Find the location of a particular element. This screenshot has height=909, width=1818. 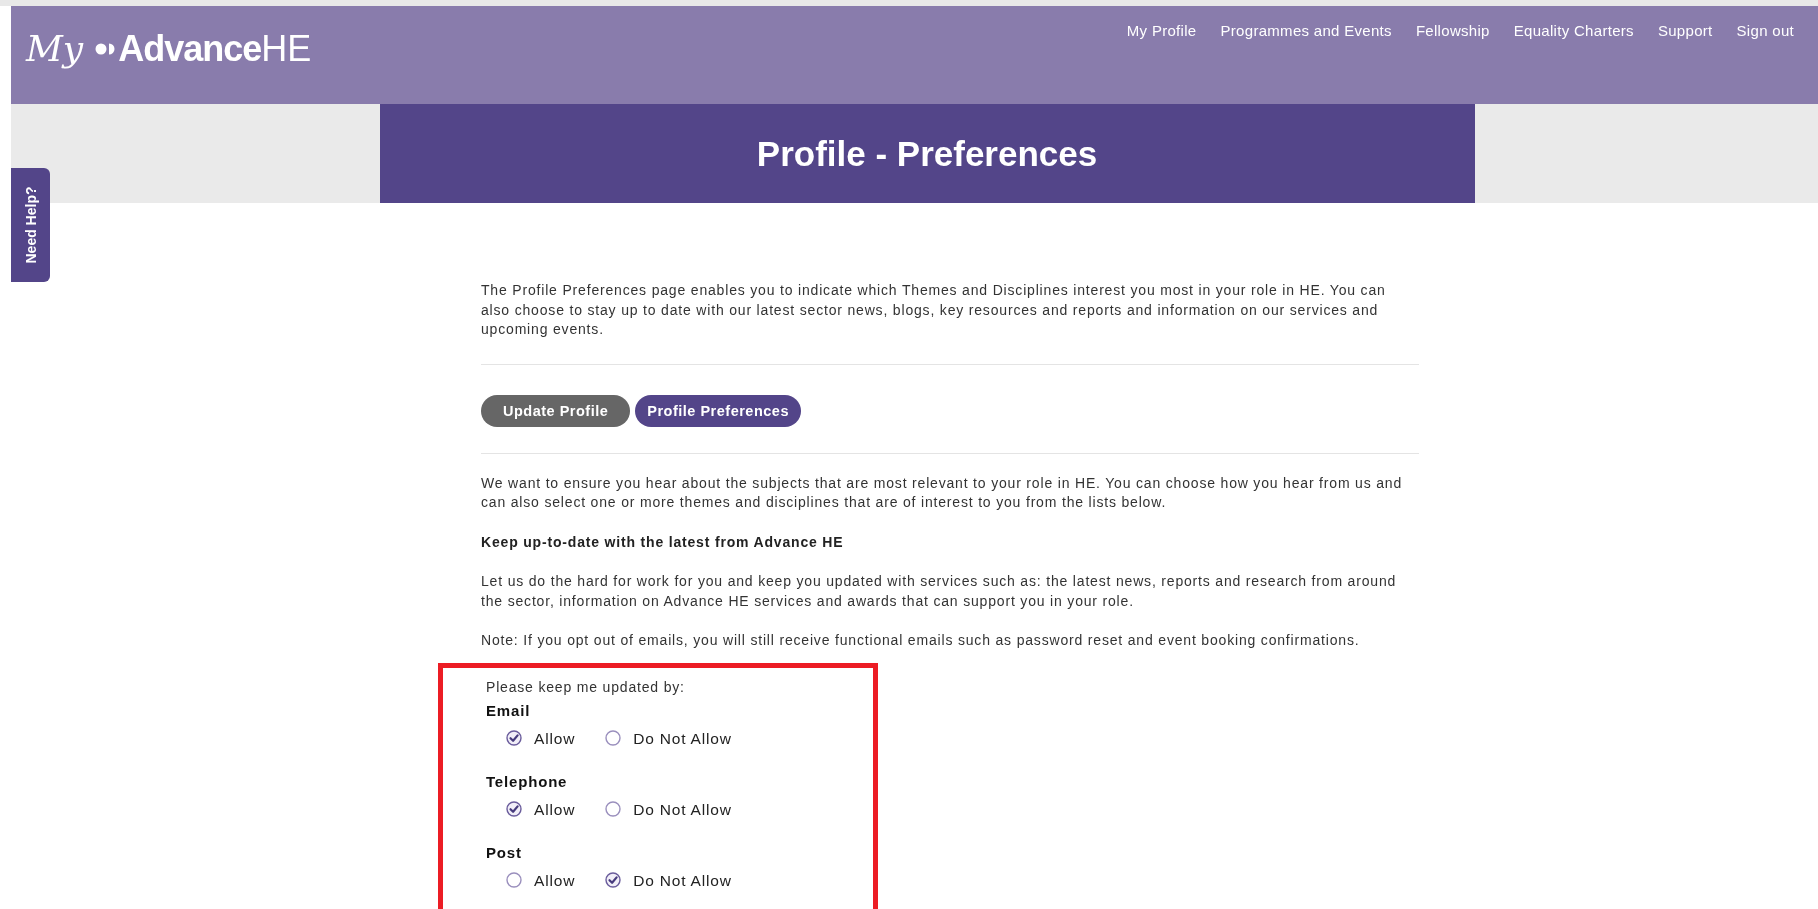

nav-link: Fellowship is located at coordinates (1452, 30).